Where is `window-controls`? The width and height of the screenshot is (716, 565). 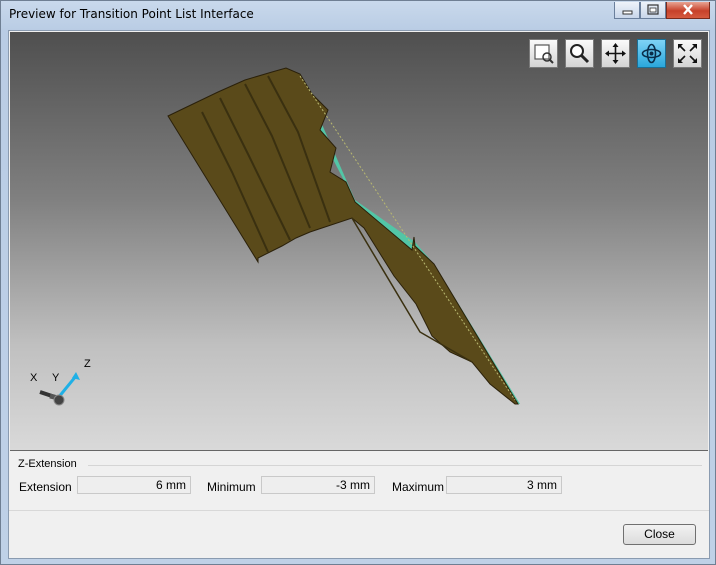 window-controls is located at coordinates (662, 11).